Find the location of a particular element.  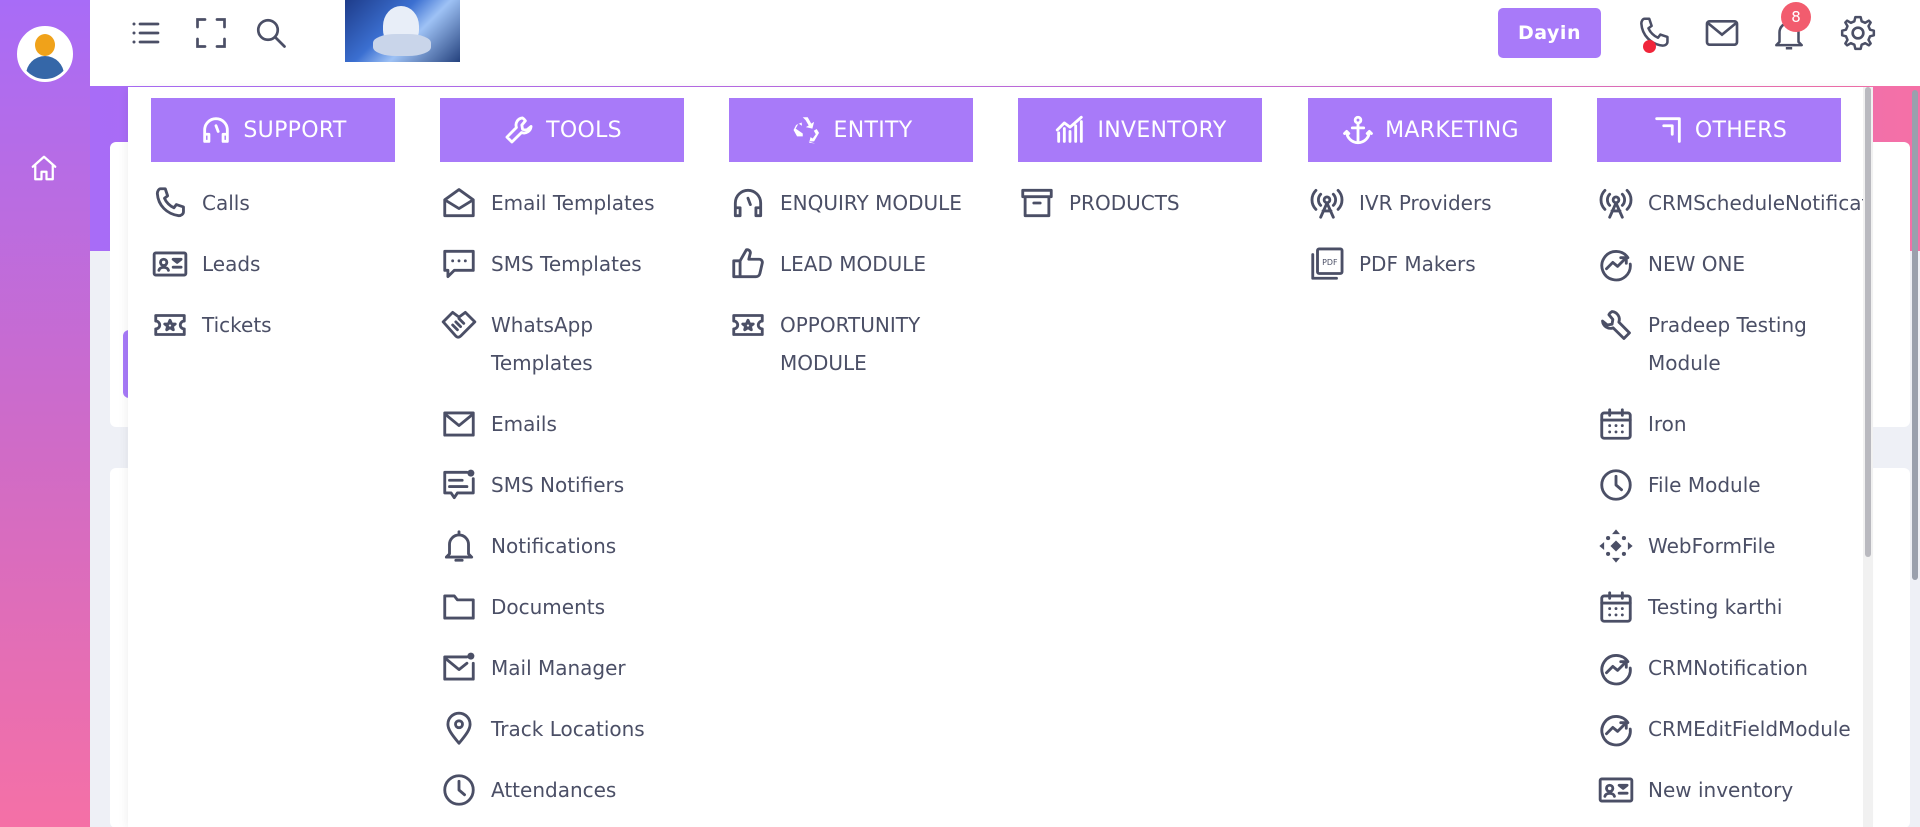

home-icon is located at coordinates (44, 168).